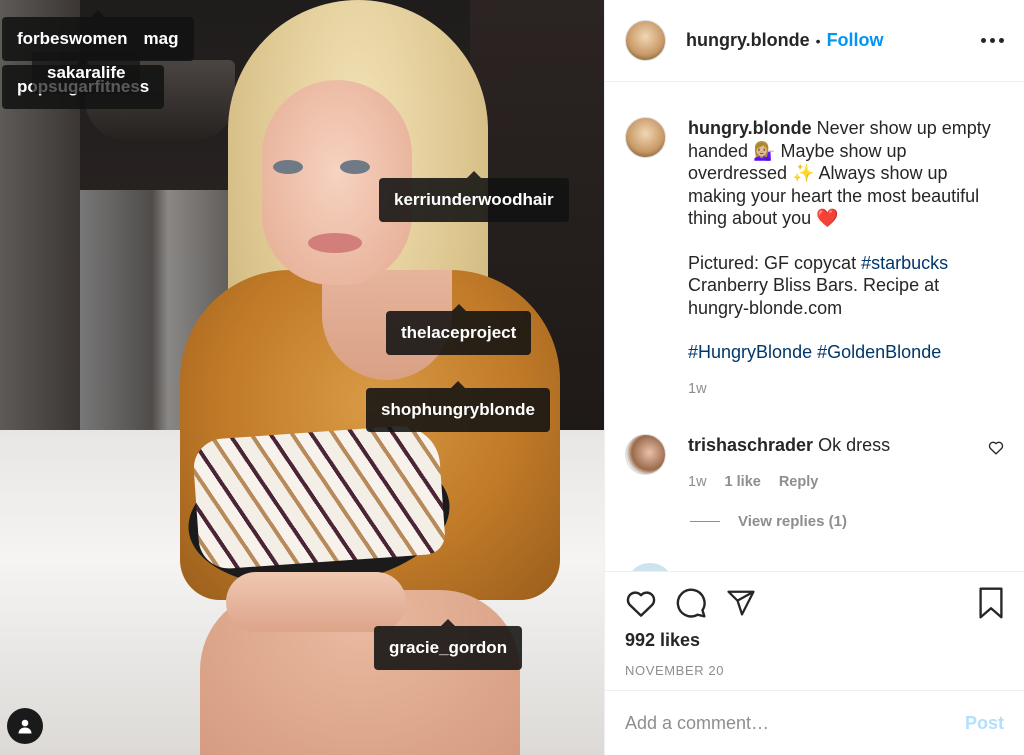 Image resolution: width=1024 pixels, height=755 pixels. What do you see at coordinates (750, 352) in the screenshot?
I see `hashtag-hungryblonde: #HungryBlonde` at bounding box center [750, 352].